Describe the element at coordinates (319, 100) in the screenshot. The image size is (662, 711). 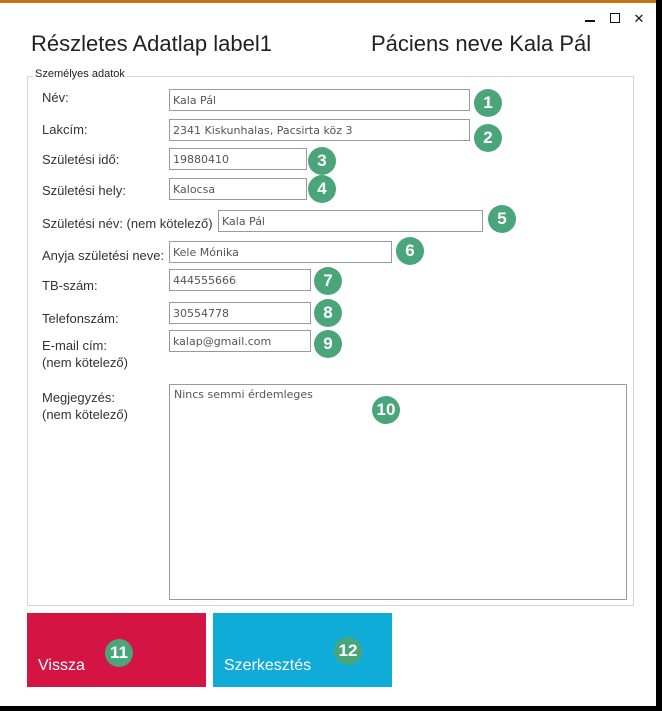
I see `name-field: Kala Pál` at that location.